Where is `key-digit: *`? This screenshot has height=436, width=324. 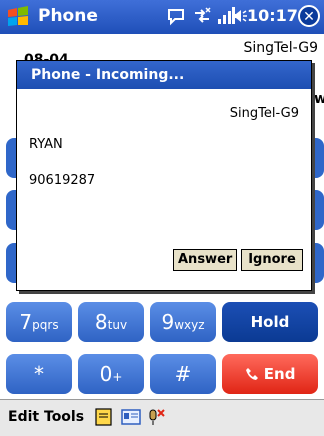 key-digit: * is located at coordinates (39, 374).